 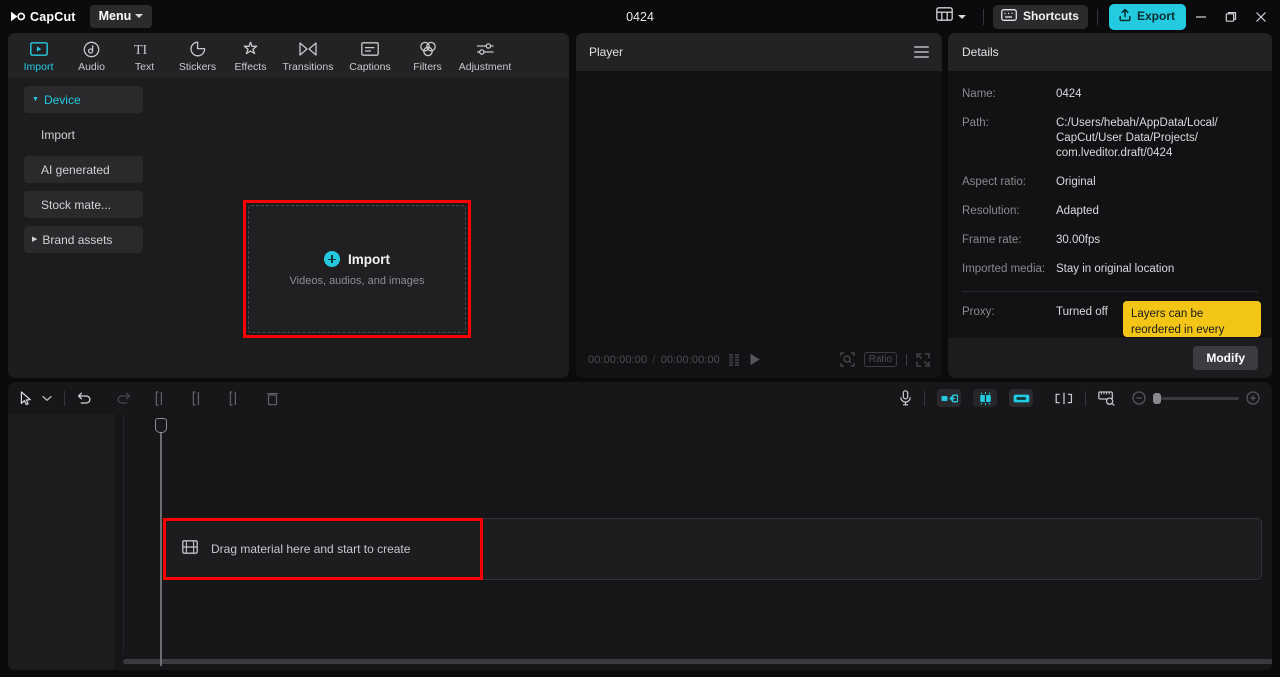 What do you see at coordinates (83, 239) in the screenshot?
I see `sidebar-item-brand-assets: ▶ Brand assets` at bounding box center [83, 239].